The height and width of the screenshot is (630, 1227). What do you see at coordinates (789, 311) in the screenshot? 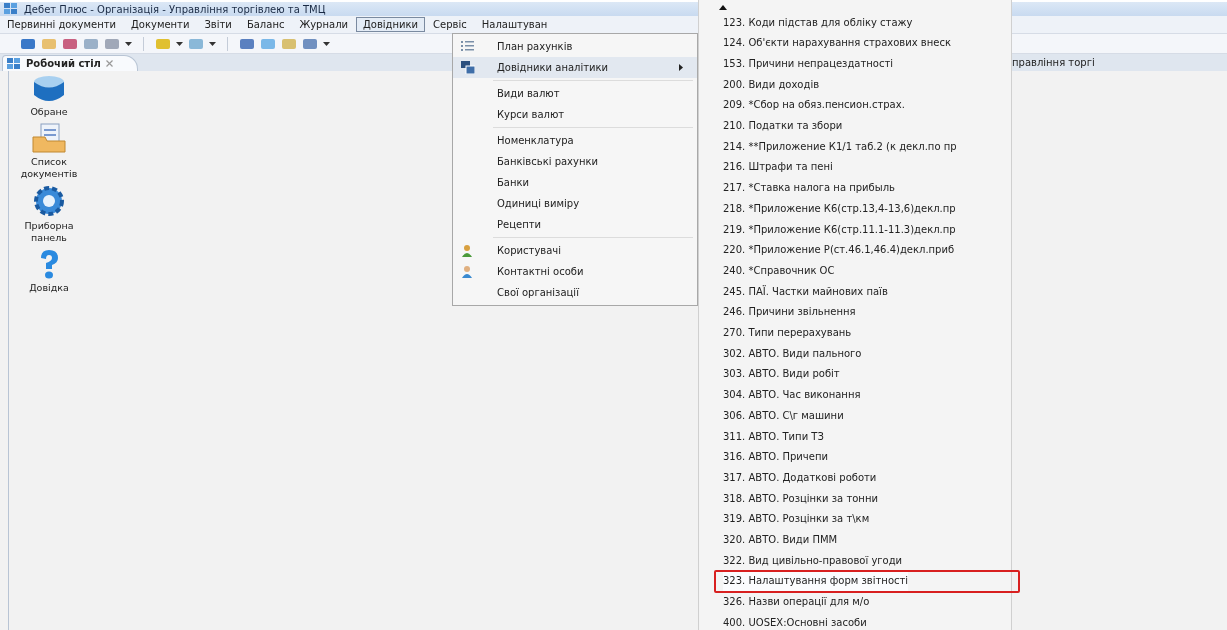
I see `submenu-item: 246. Причини звільнення` at bounding box center [789, 311].